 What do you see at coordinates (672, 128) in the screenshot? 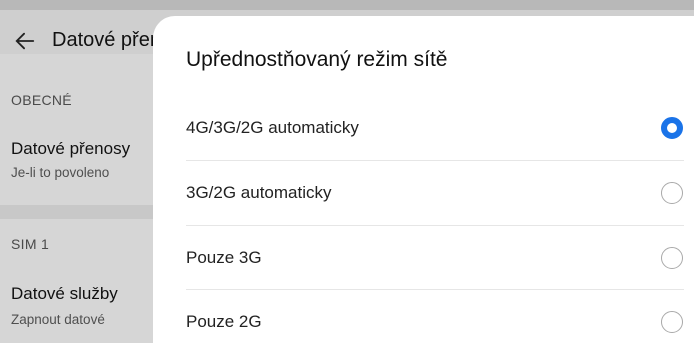
I see `radio-button-selected` at bounding box center [672, 128].